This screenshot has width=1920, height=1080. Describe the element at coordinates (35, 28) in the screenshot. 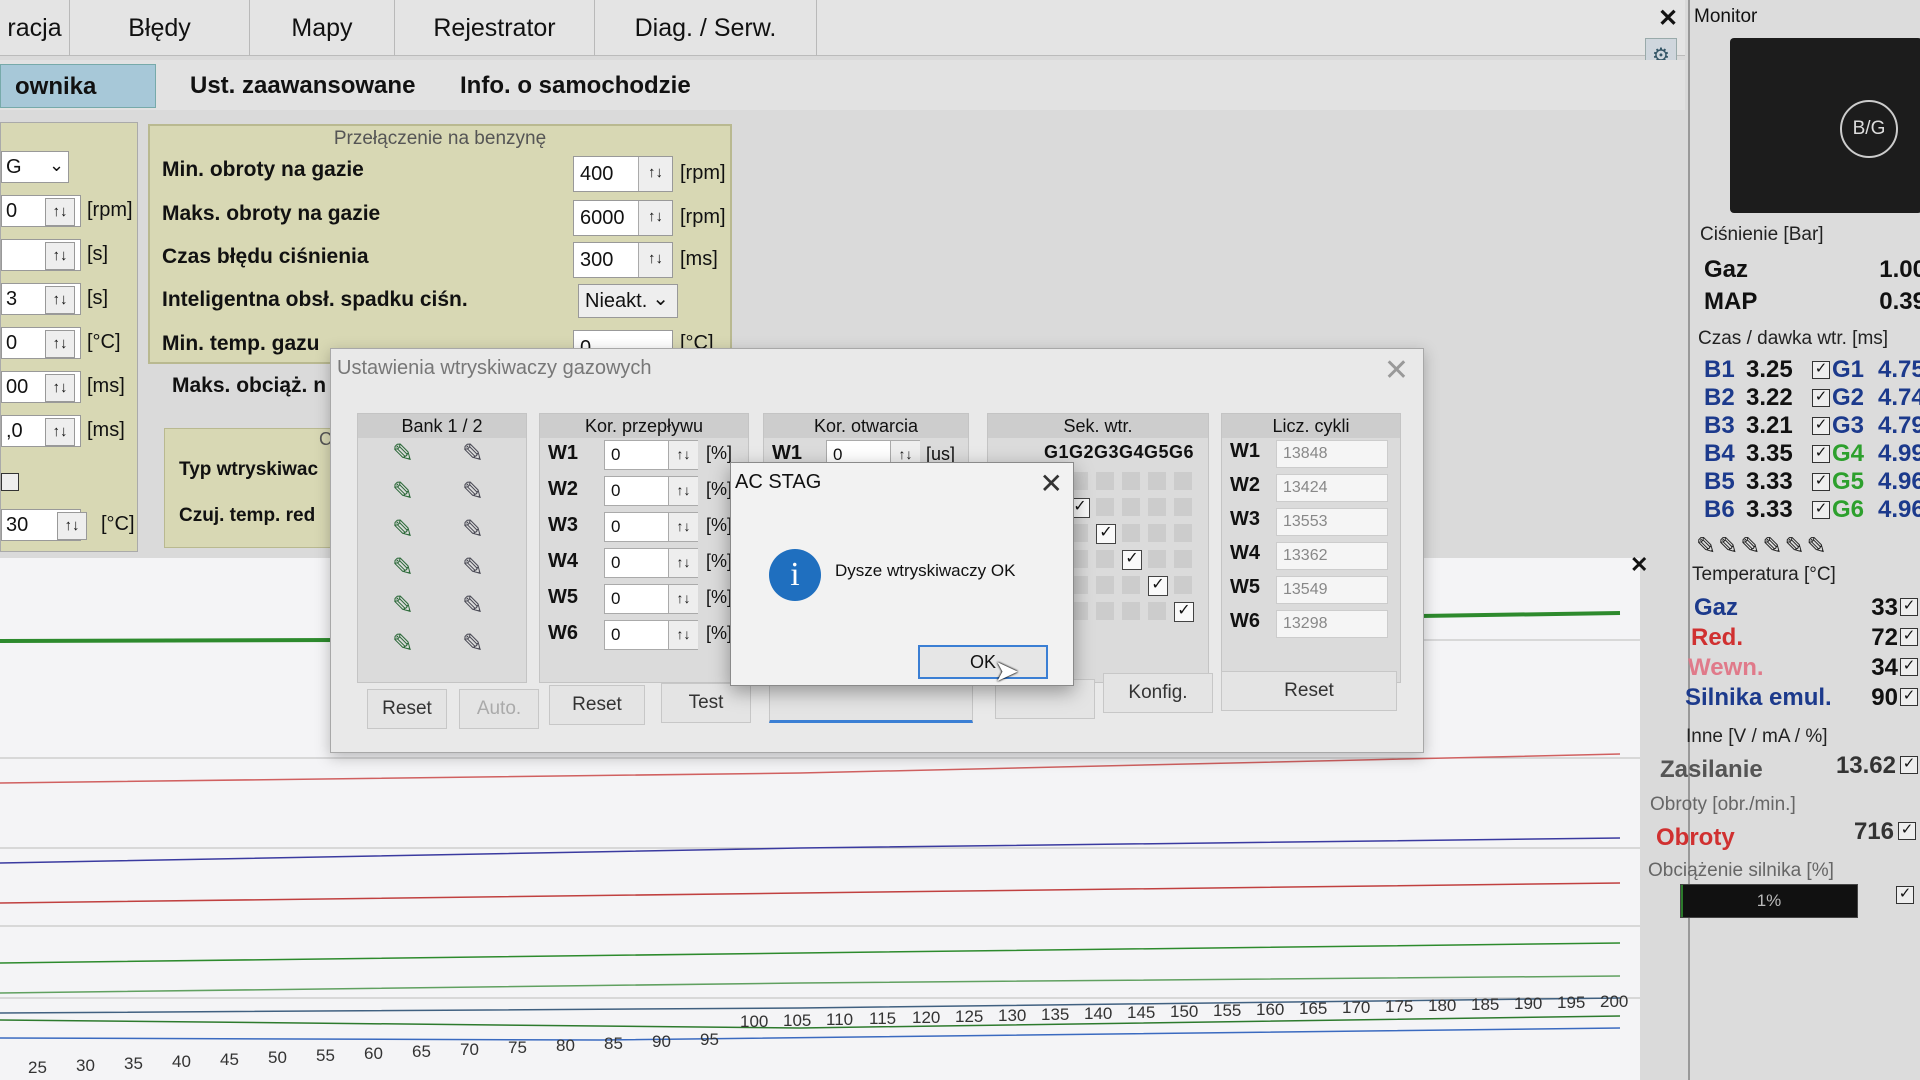

I see `tab-configuration: racja` at that location.